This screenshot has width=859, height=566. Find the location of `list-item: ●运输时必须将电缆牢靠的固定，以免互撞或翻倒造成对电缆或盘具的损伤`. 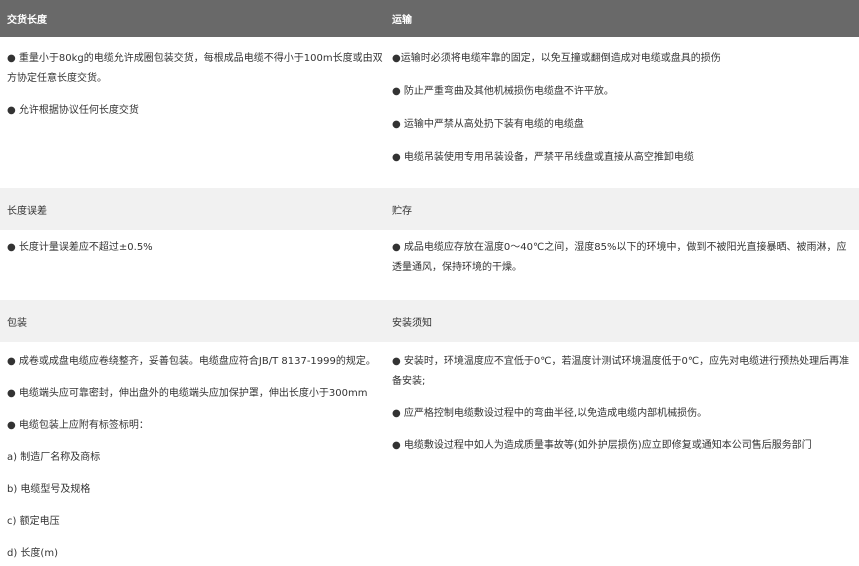

list-item: ●运输时必须将电缆牢靠的固定，以免互撞或翻倒造成对电缆或盘具的损伤 is located at coordinates (556, 58).